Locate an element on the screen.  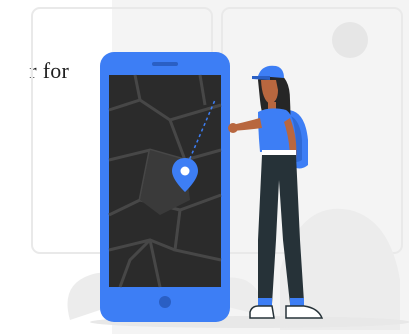
cap-brim is located at coordinates (261, 78).